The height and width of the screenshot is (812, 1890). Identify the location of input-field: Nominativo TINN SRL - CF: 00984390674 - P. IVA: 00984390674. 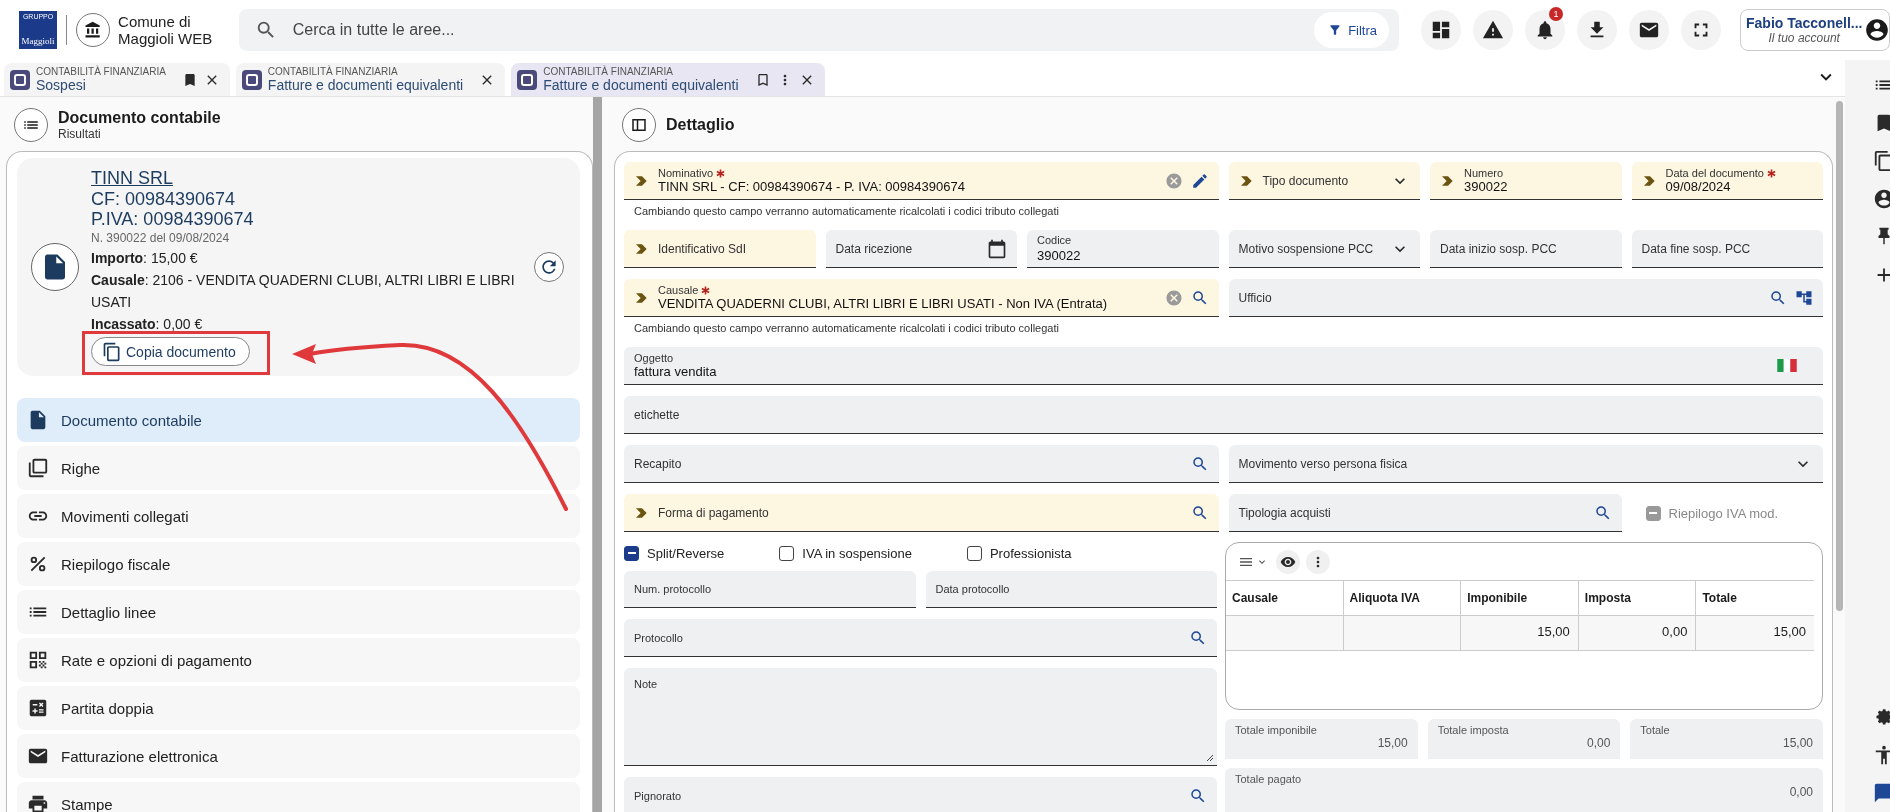
(921, 181).